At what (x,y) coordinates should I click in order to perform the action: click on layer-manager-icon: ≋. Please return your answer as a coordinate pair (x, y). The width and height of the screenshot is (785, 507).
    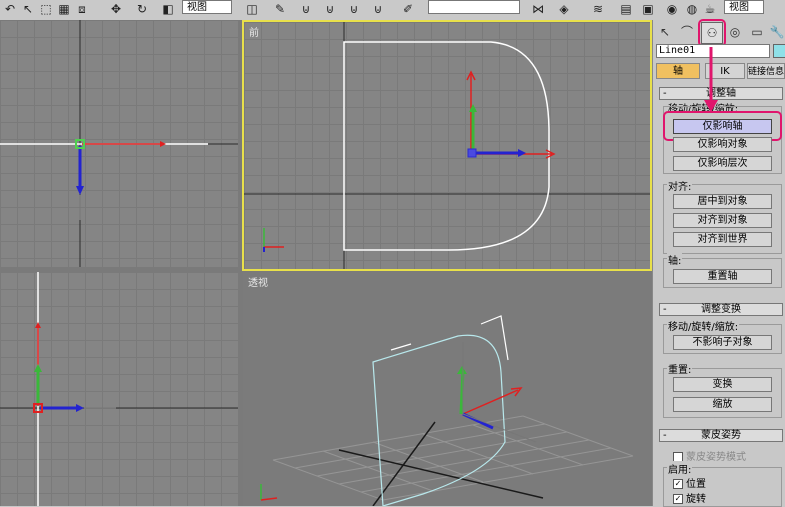
    Looking at the image, I should click on (598, 9).